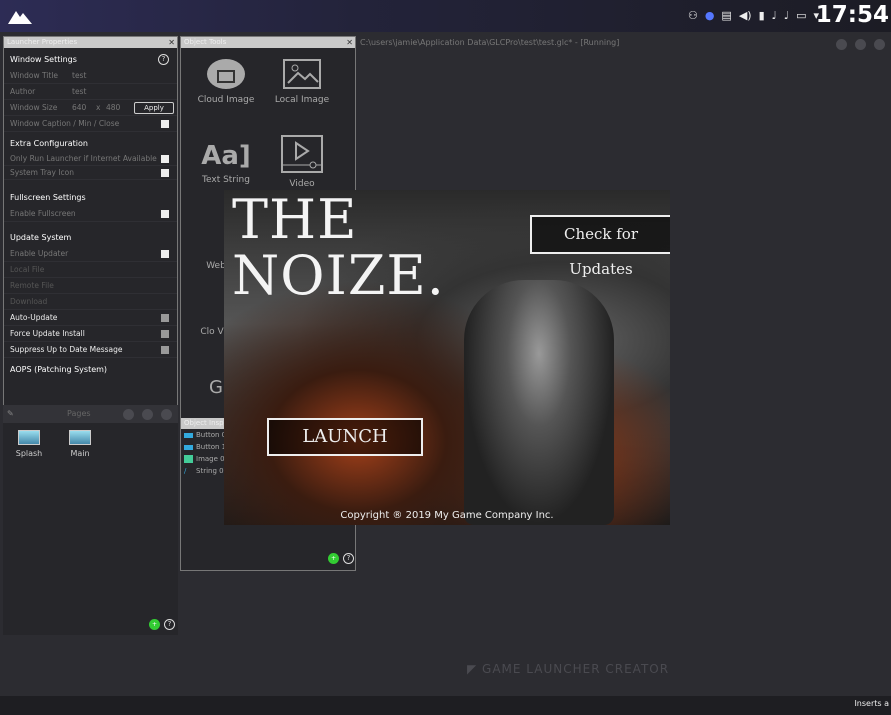 The image size is (891, 715). What do you see at coordinates (90, 302) in the screenshot?
I see `download-field: Download` at bounding box center [90, 302].